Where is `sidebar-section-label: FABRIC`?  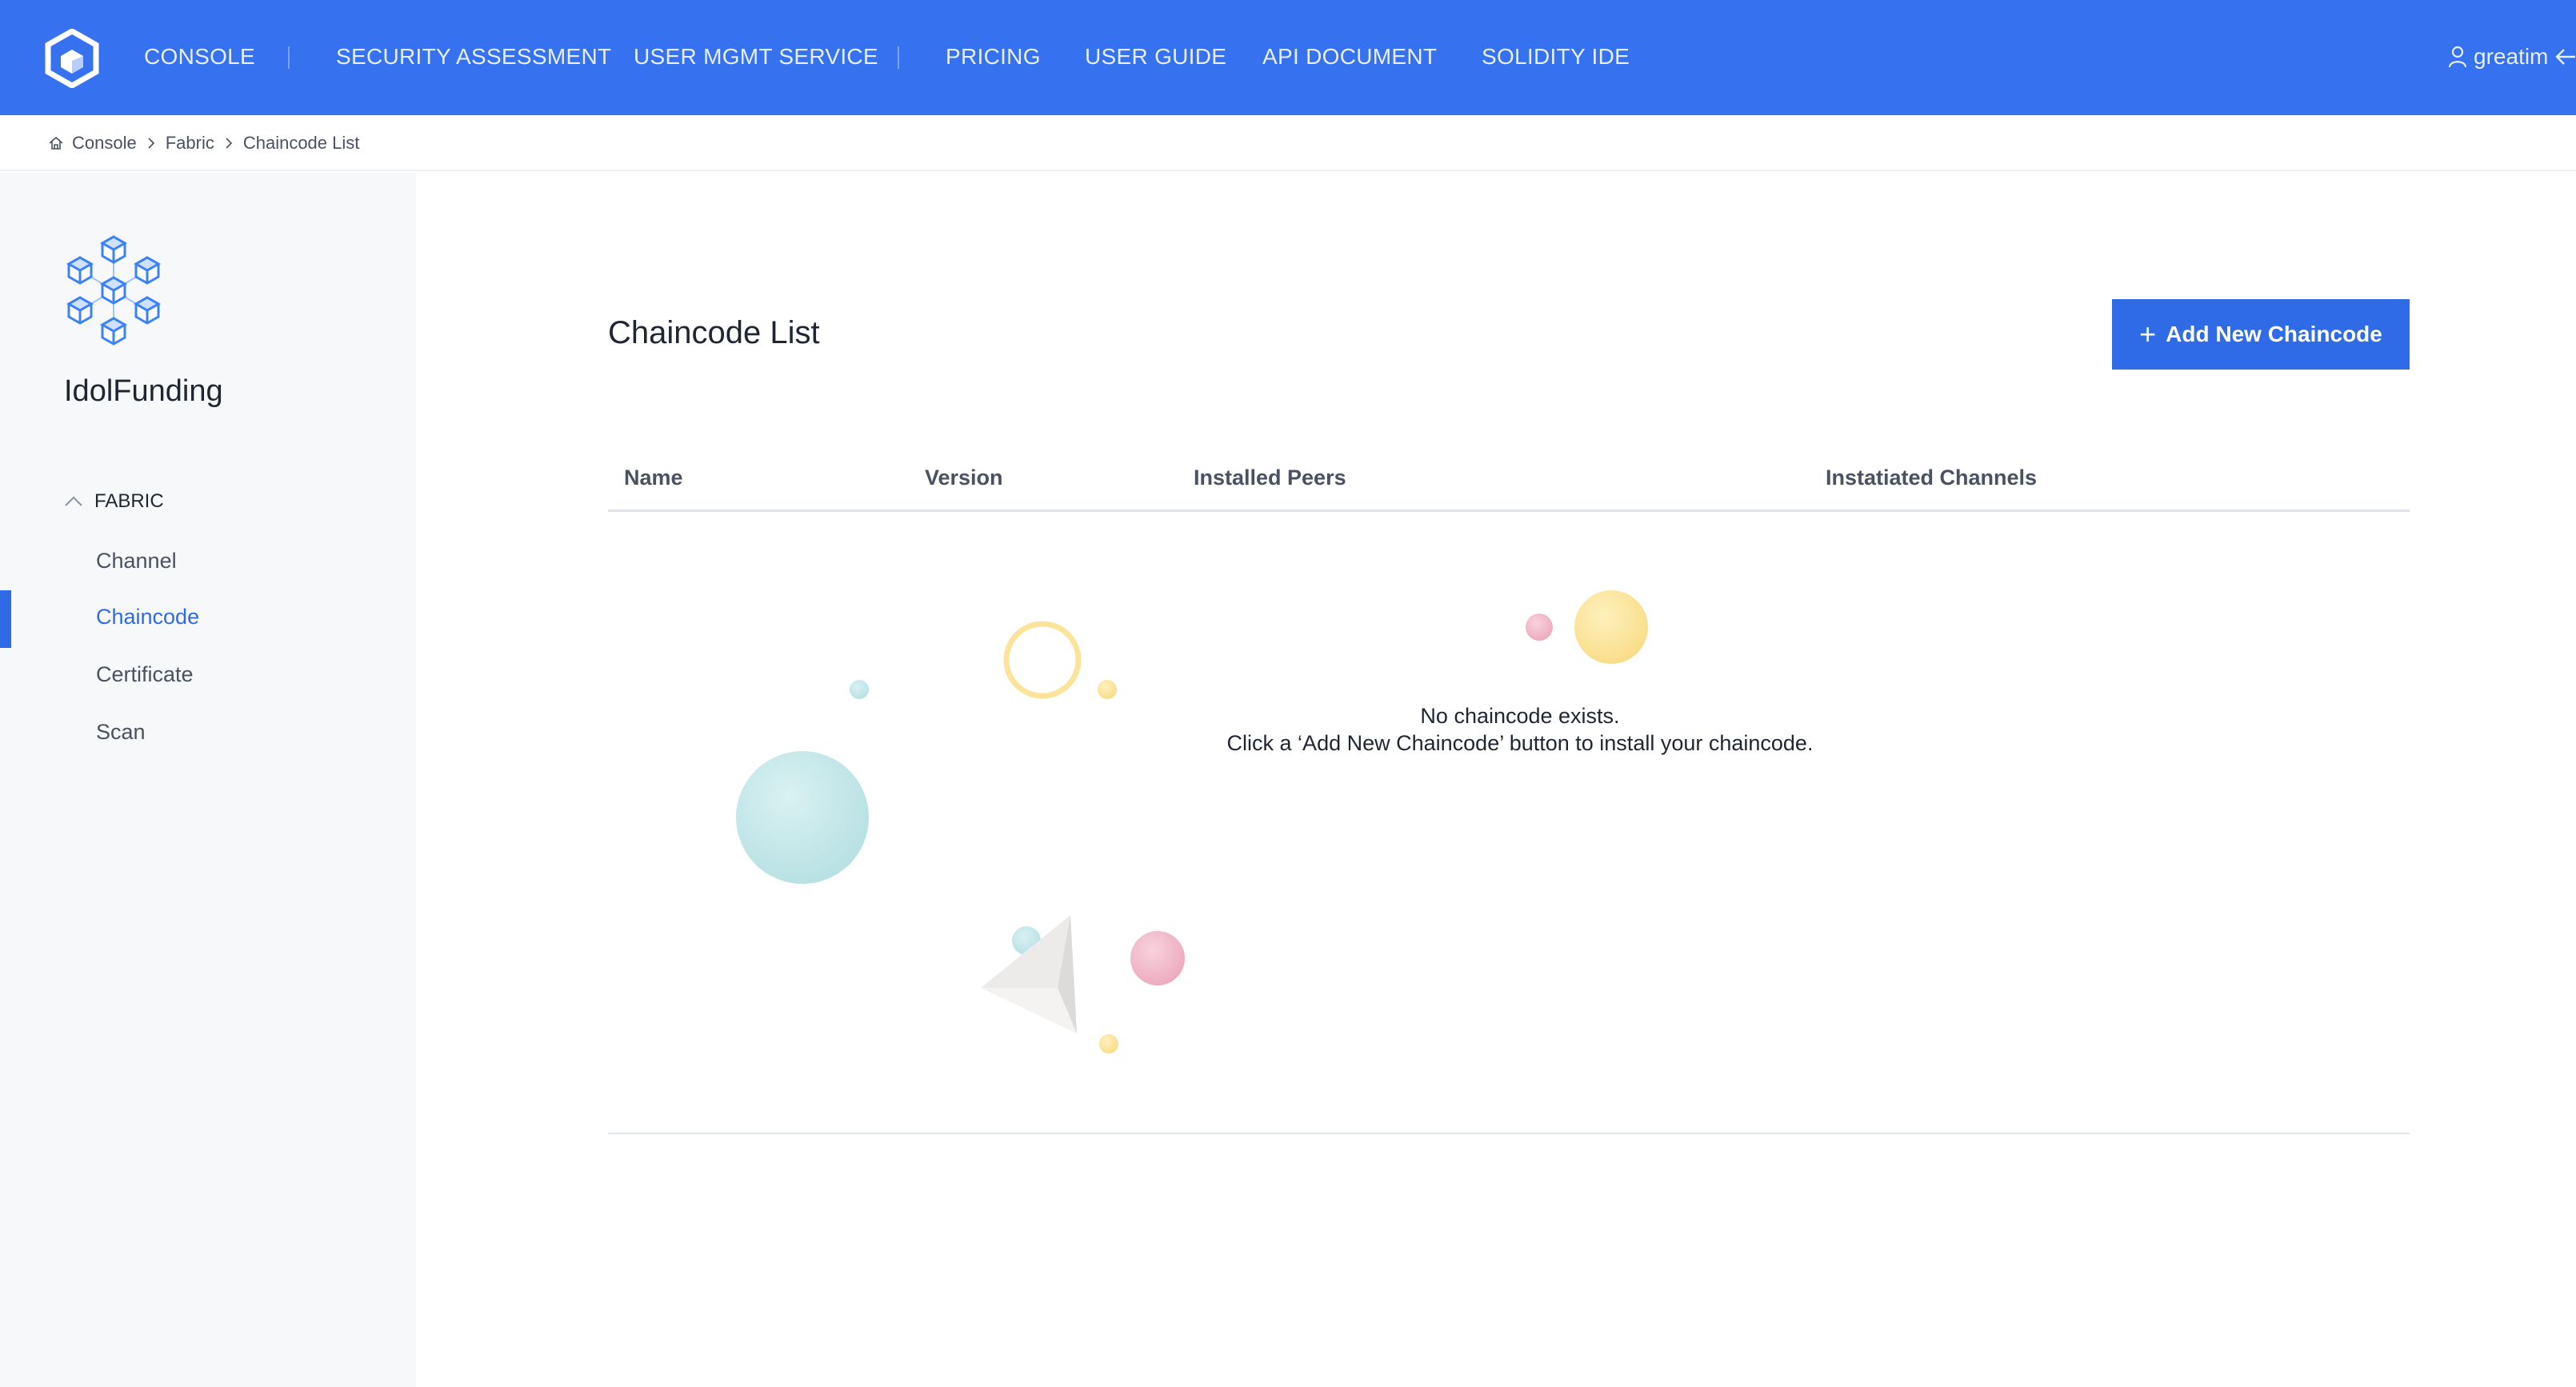
sidebar-section-label: FABRIC is located at coordinates (129, 501).